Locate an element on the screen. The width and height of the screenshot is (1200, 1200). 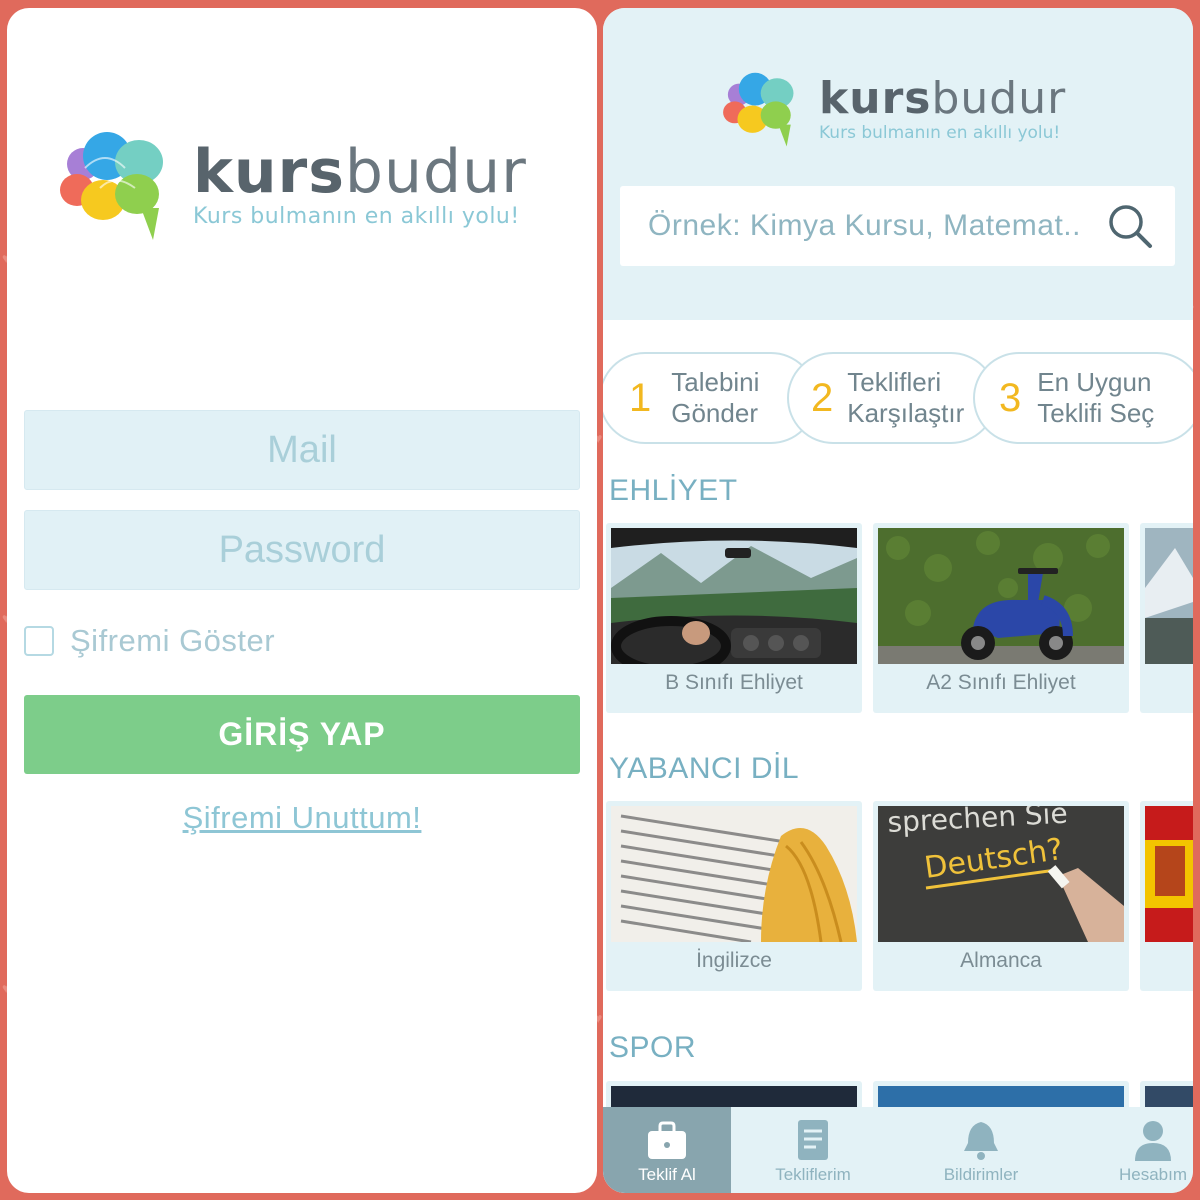
section-title-yabanci-dil: YABANCI DİL is located at coordinates (704, 768).